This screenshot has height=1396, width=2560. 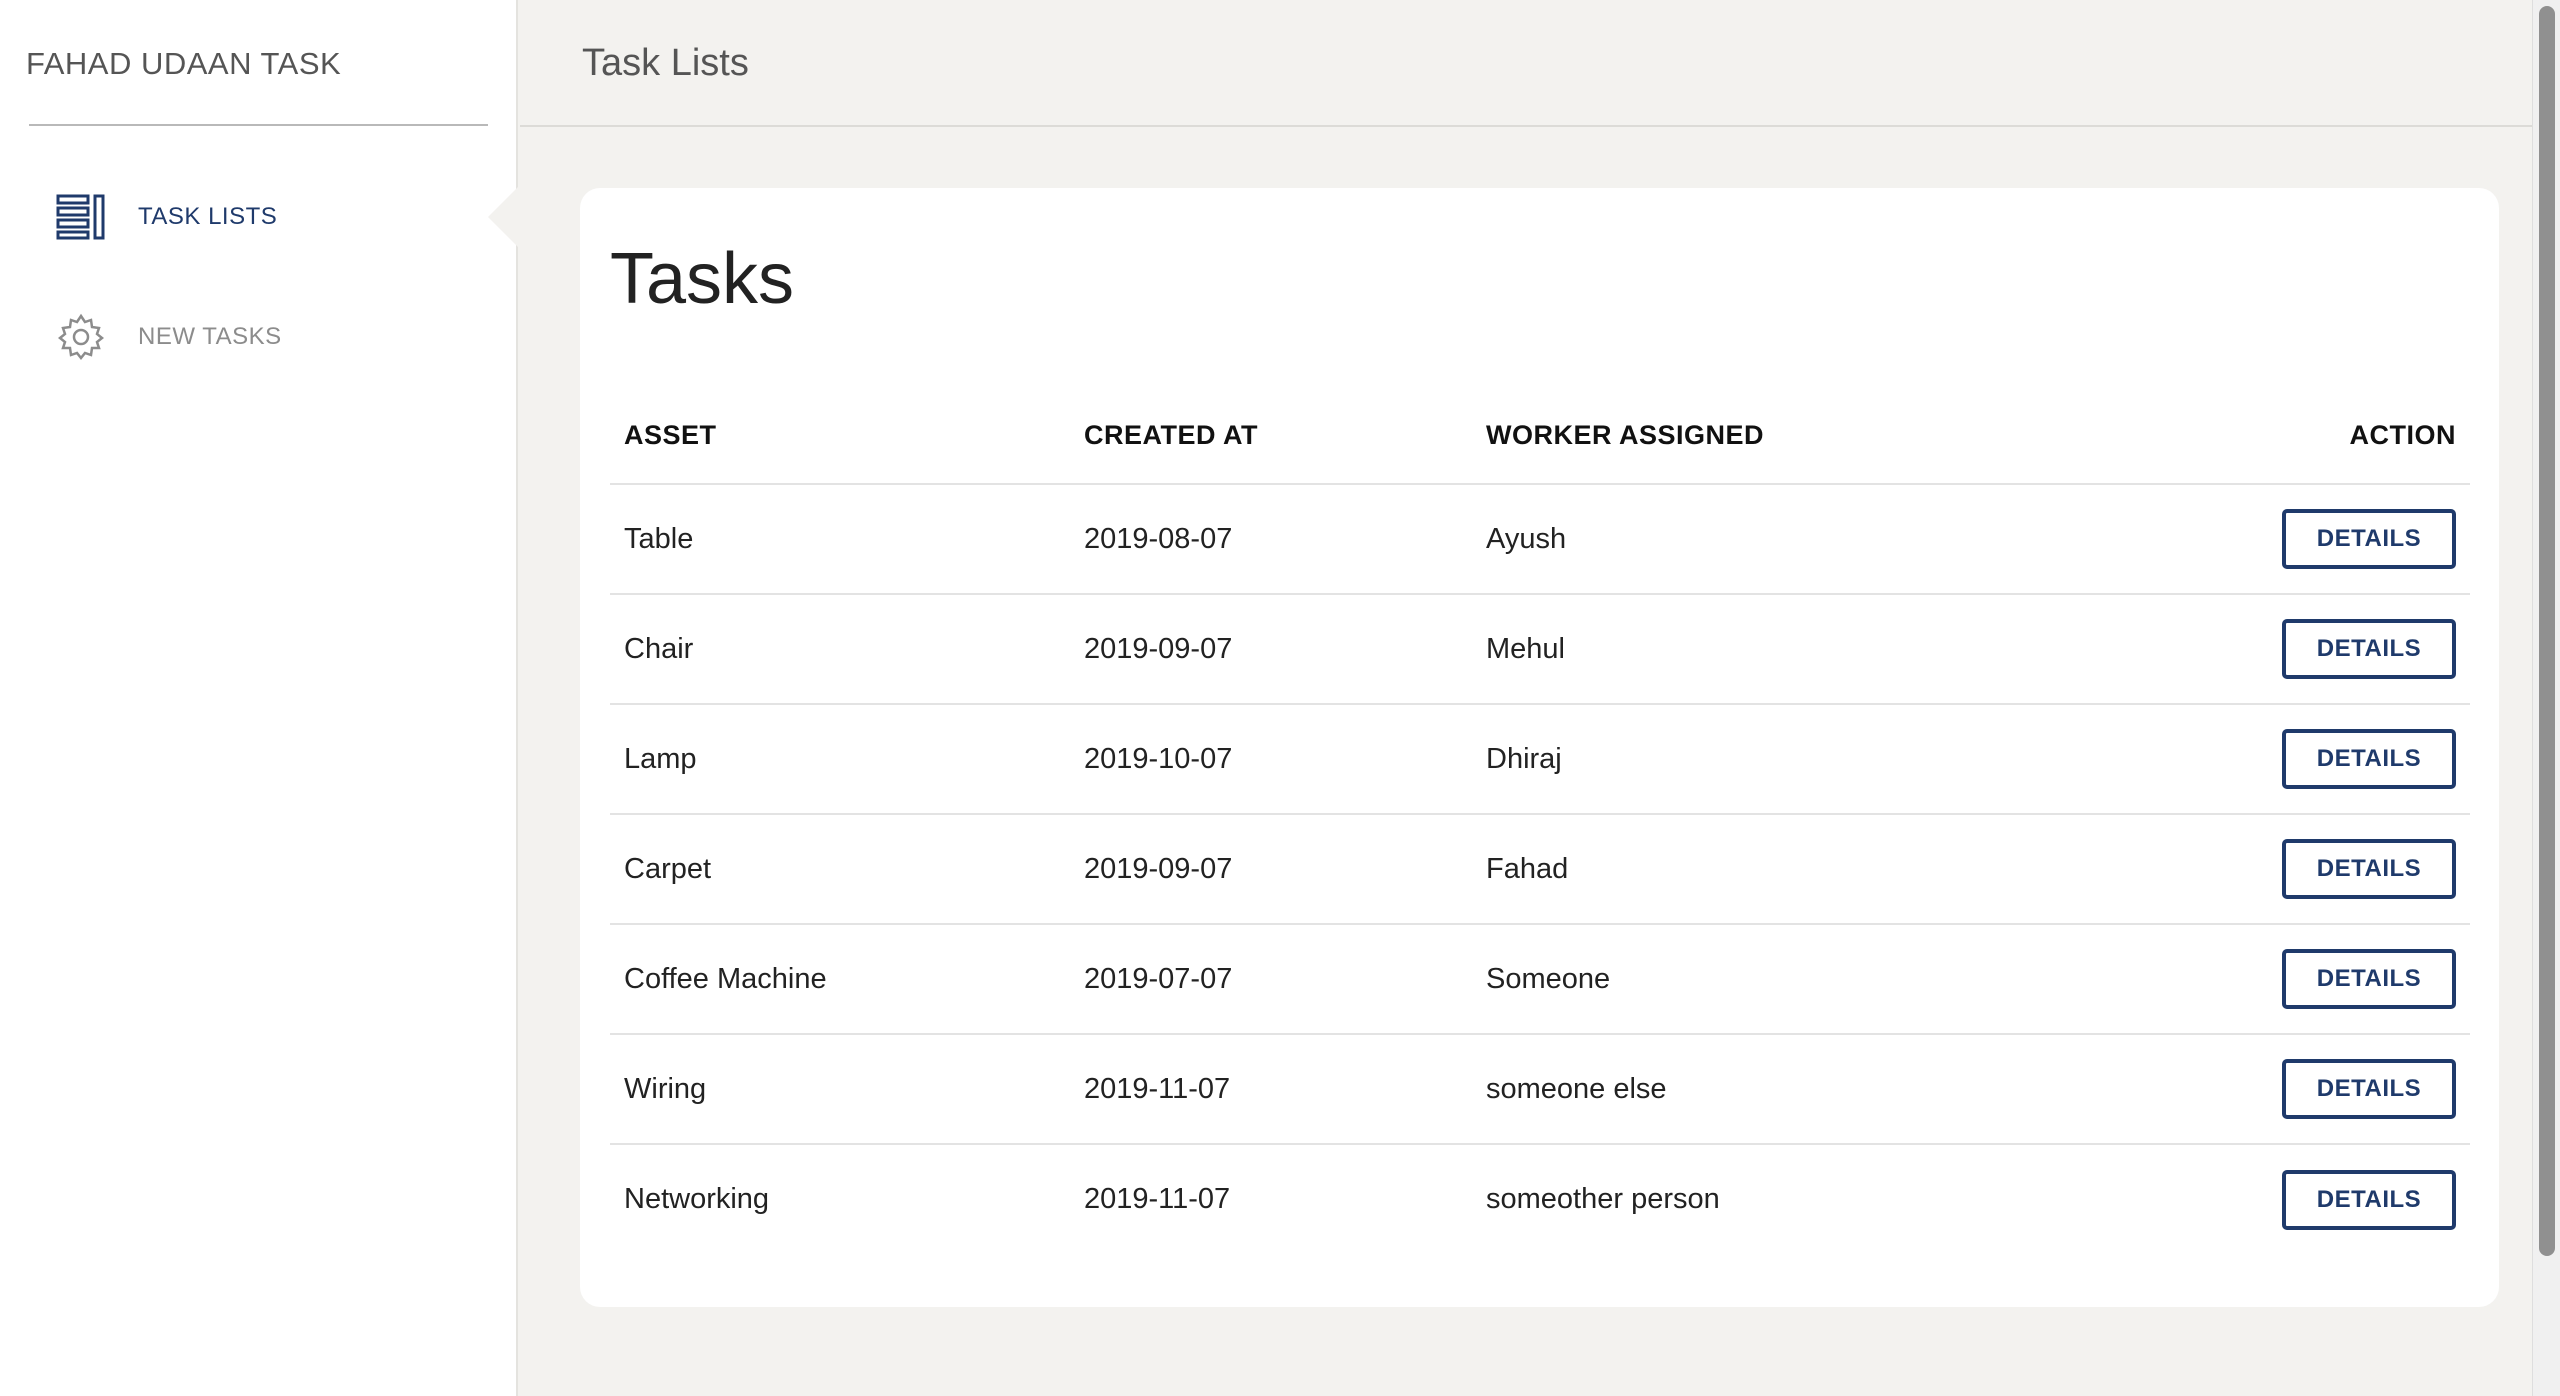 I want to click on cell-asset: Chair, so click(x=840, y=649).